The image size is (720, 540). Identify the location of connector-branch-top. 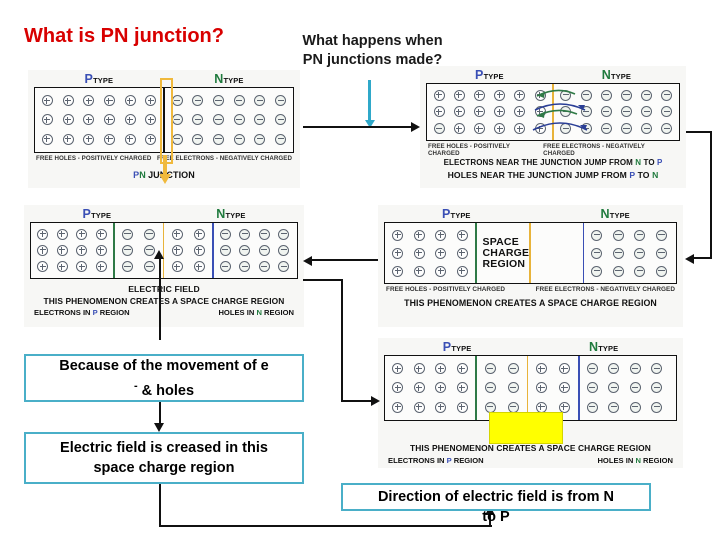
(323, 280).